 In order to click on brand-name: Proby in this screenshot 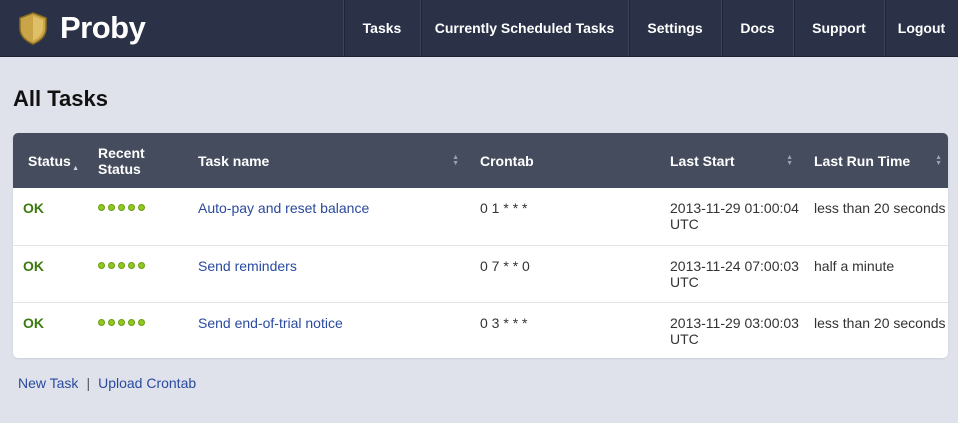, I will do `click(103, 27)`.